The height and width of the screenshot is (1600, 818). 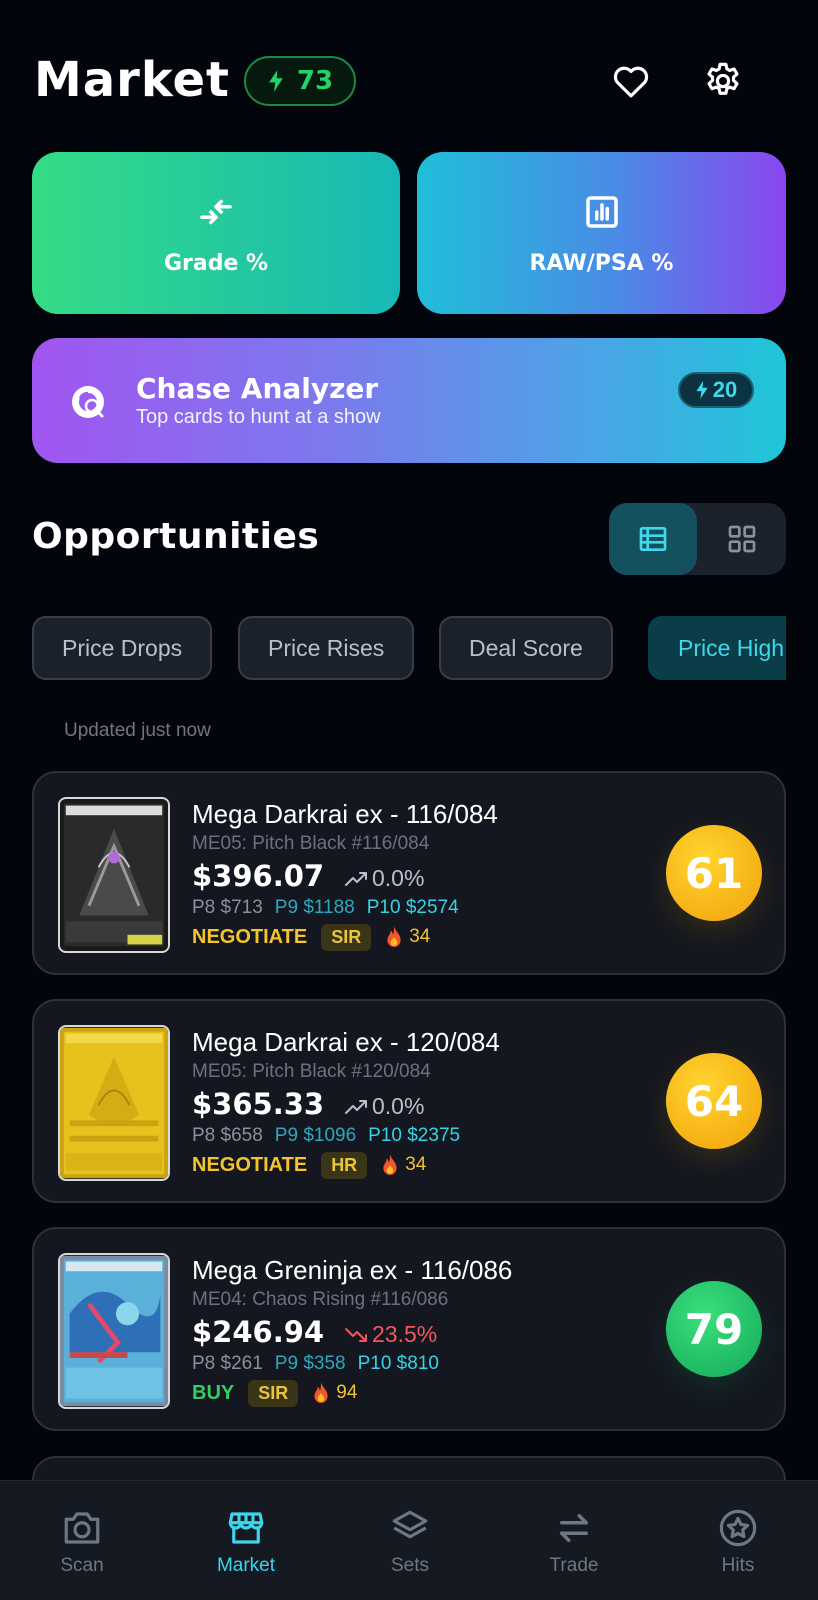 I want to click on nav-trade: Trade, so click(x=574, y=1540).